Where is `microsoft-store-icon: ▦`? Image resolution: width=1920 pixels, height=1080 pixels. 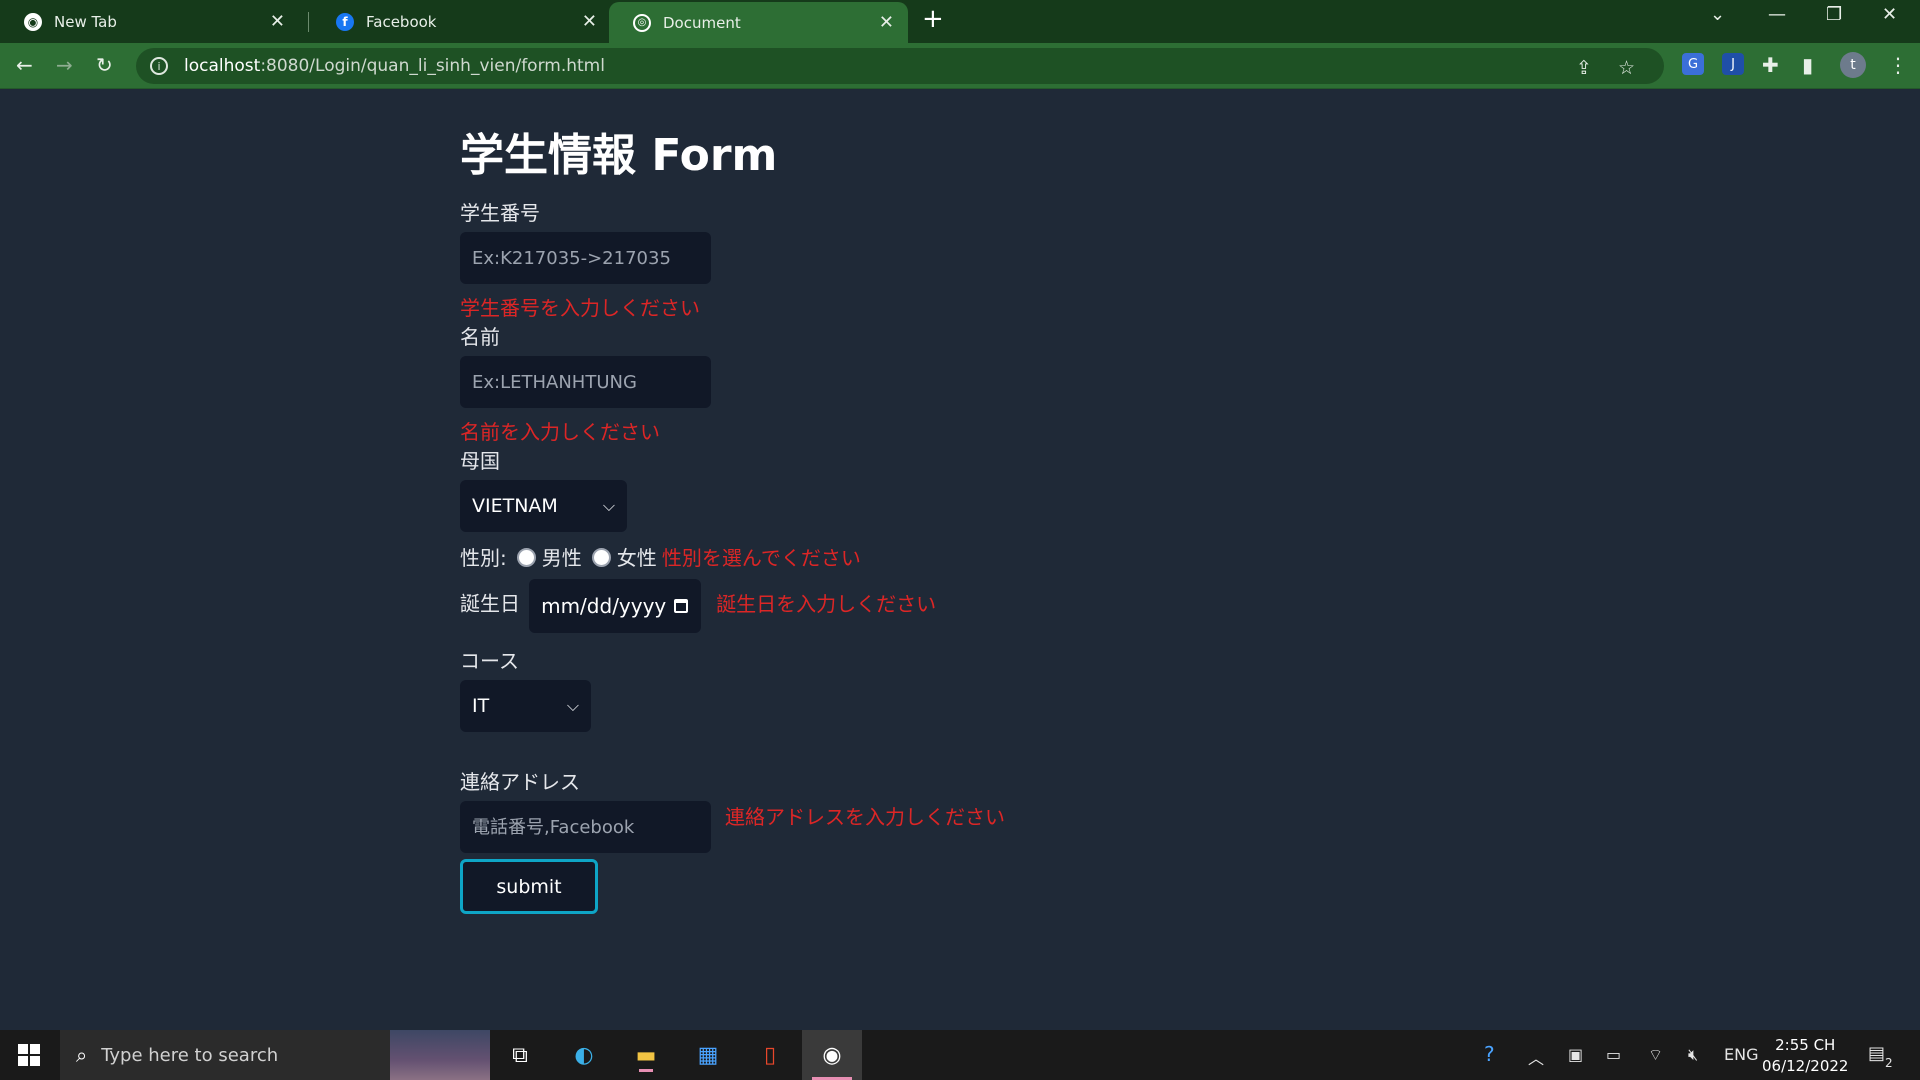
microsoft-store-icon: ▦ is located at coordinates (708, 1055).